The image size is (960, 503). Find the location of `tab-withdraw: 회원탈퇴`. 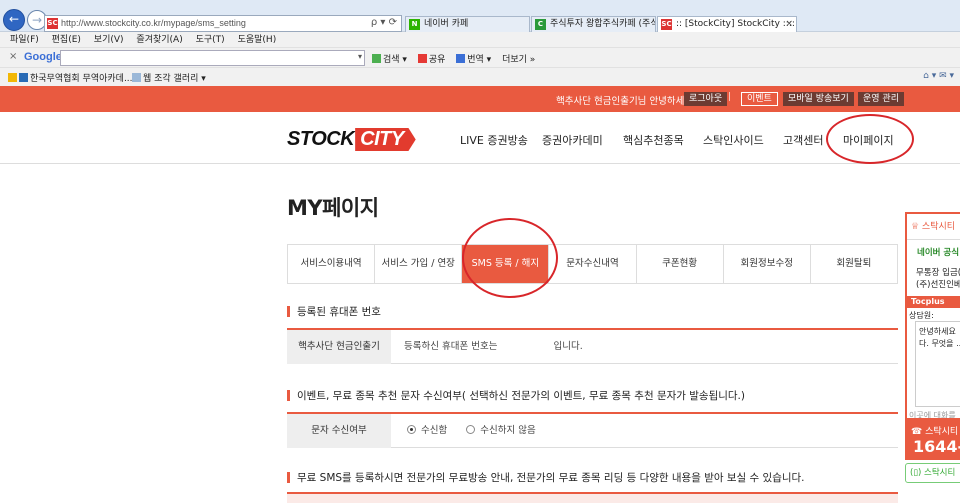

tab-withdraw: 회원탈퇴 is located at coordinates (854, 264).